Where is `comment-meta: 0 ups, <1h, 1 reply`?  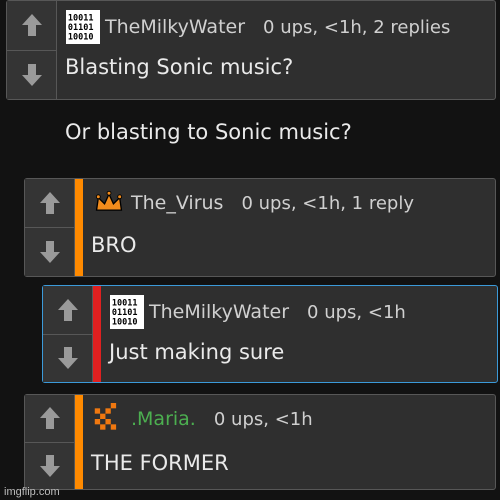 comment-meta: 0 ups, <1h, 1 reply is located at coordinates (327, 203).